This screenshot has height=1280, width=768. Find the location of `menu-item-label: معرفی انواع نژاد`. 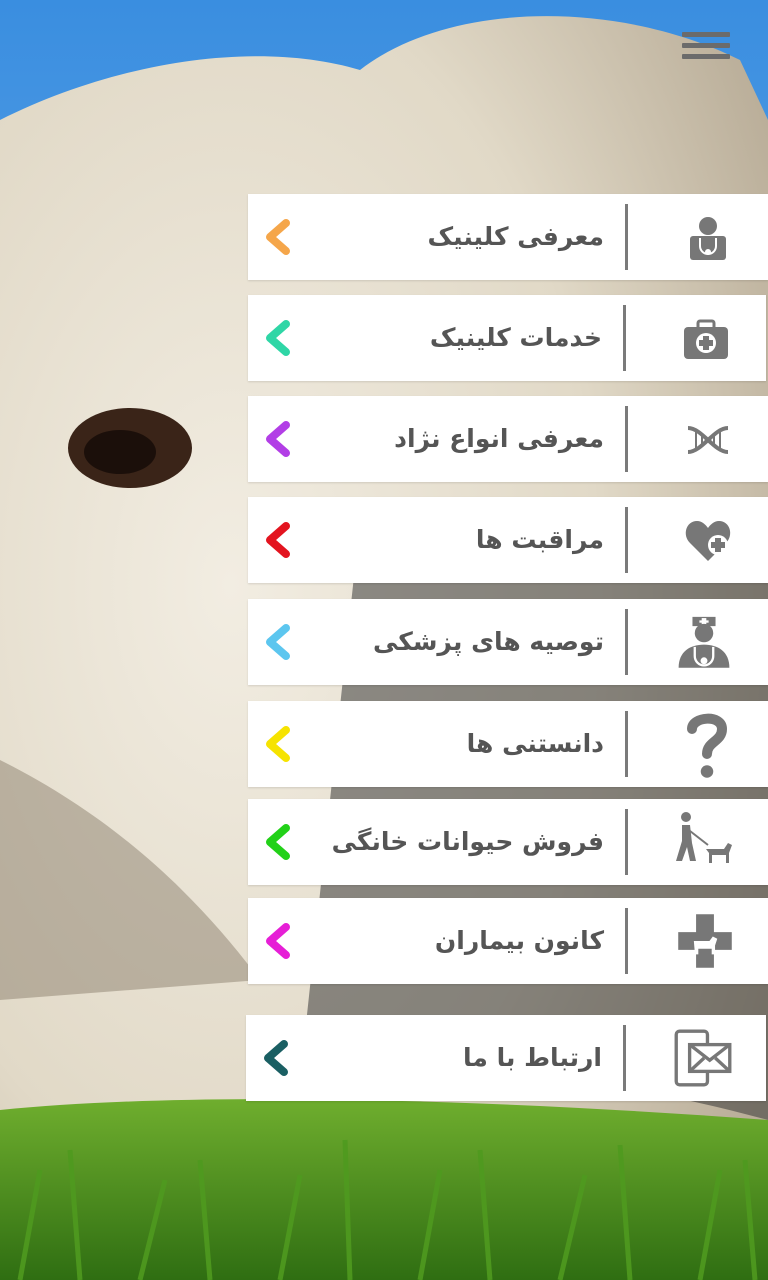

menu-item-label: معرفی انواع نژاد is located at coordinates (499, 438).